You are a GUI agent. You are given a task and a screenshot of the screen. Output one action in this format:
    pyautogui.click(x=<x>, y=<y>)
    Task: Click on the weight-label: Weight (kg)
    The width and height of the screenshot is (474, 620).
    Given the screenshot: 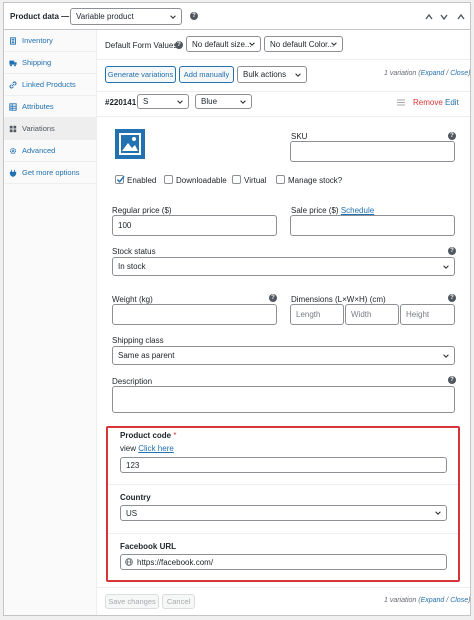 What is the action you would take?
    pyautogui.click(x=132, y=299)
    